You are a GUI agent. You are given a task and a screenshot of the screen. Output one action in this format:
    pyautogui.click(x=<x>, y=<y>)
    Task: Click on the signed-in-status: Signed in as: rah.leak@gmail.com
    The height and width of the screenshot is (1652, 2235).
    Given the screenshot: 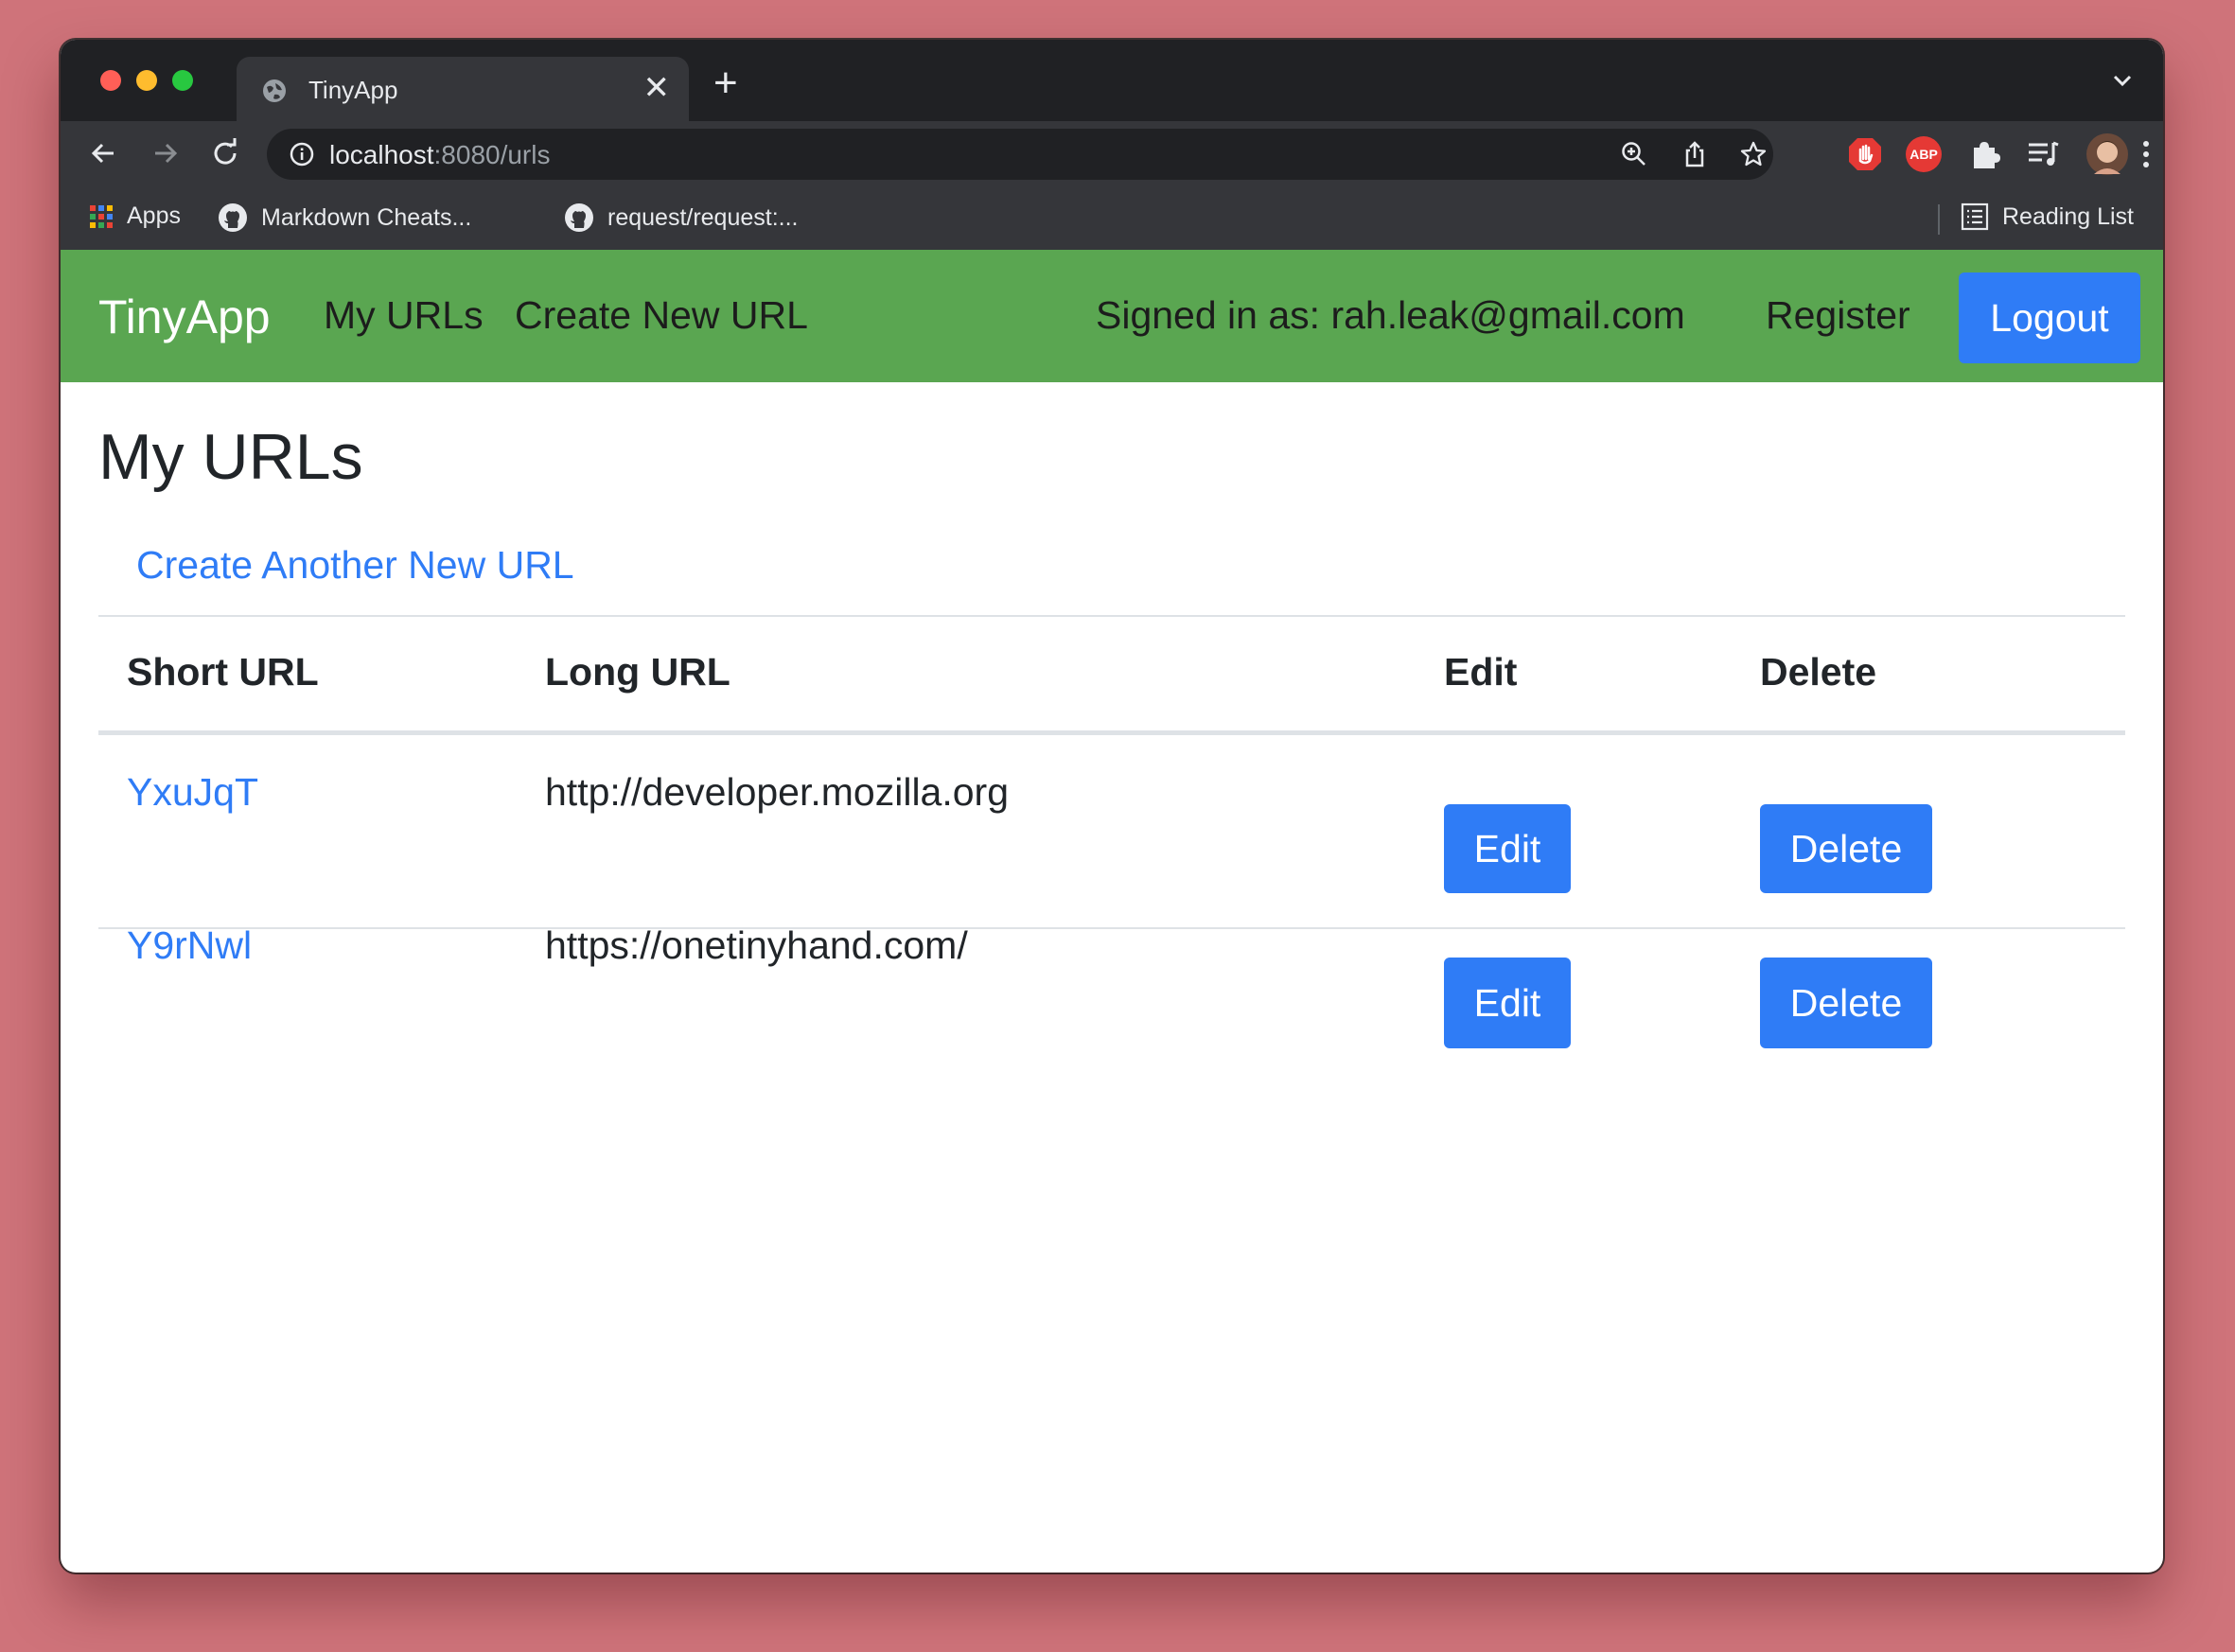 What is the action you would take?
    pyautogui.click(x=1390, y=315)
    